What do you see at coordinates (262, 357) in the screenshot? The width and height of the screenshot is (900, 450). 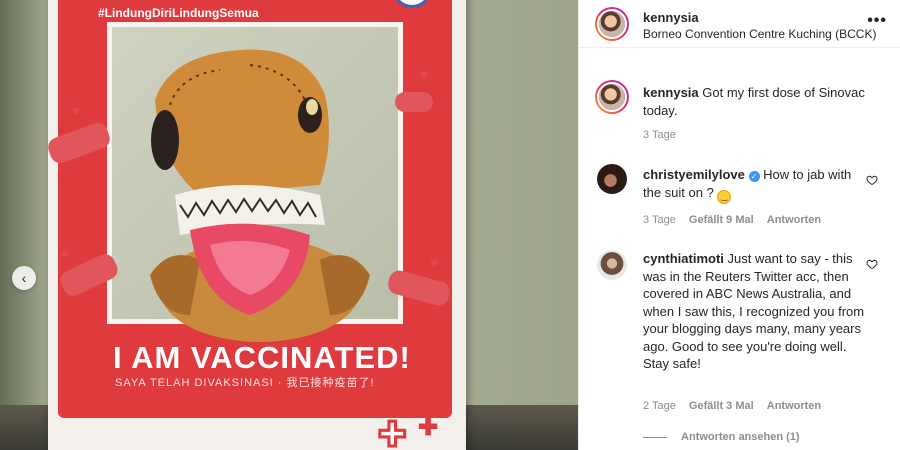 I see `poster-headline: I AM VACCINATED!` at bounding box center [262, 357].